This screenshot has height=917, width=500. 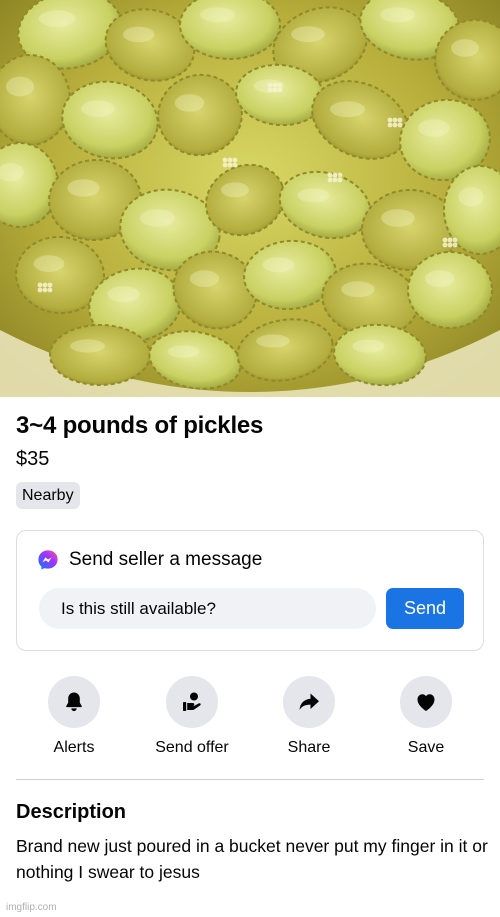 I want to click on messenger-icon, so click(x=48, y=560).